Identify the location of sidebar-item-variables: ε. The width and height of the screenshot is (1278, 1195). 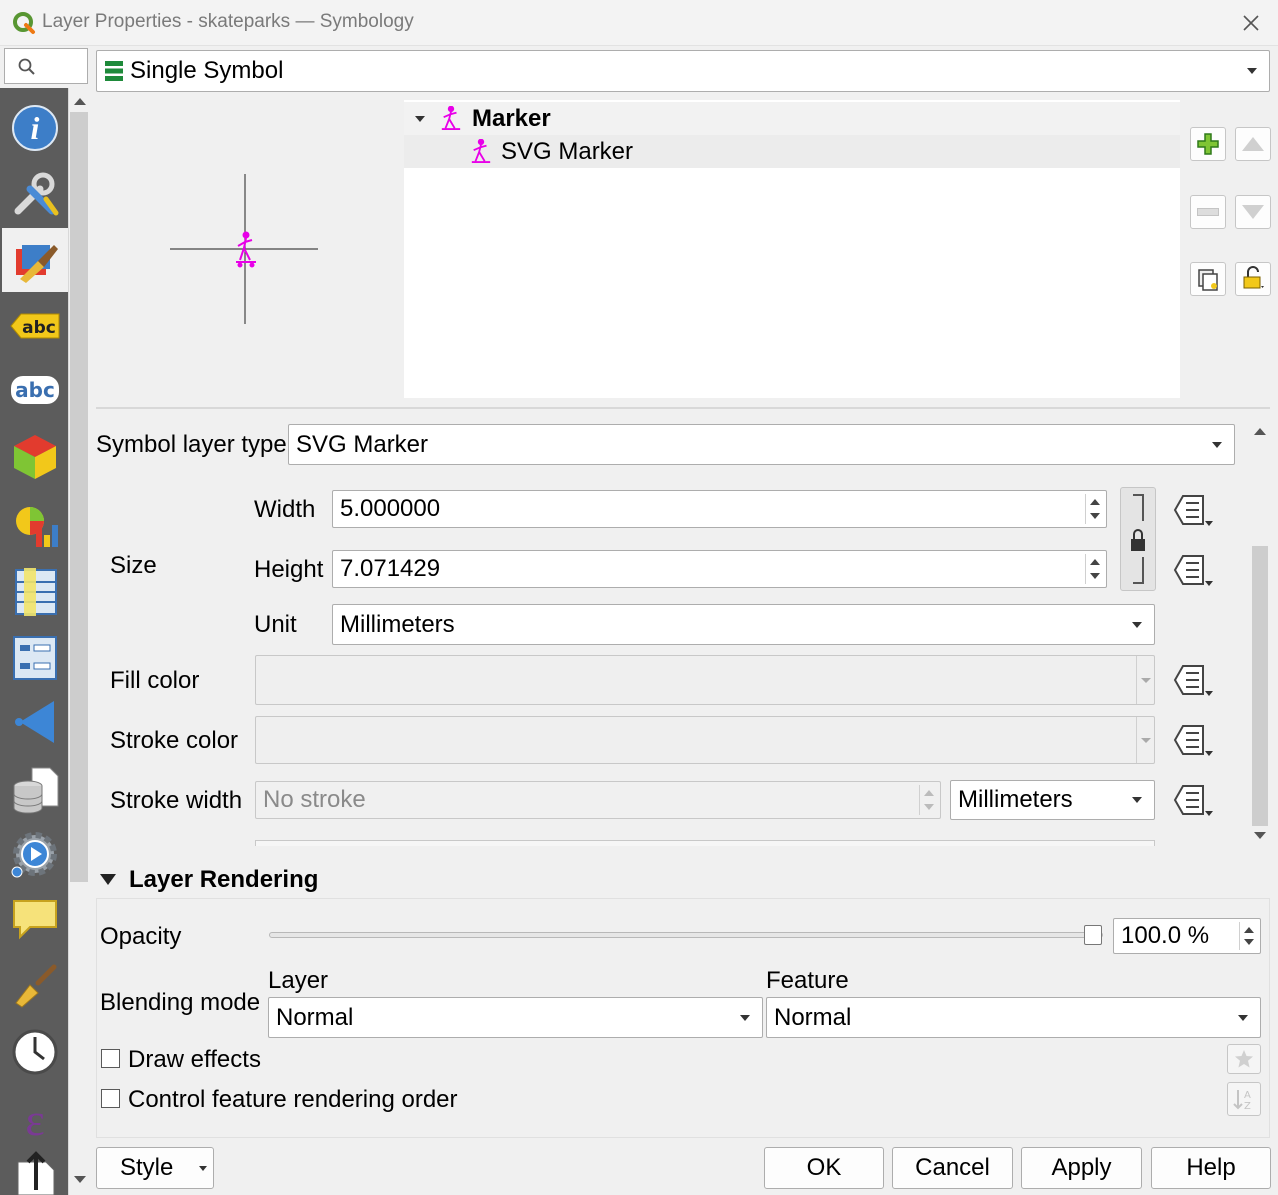
(35, 1118).